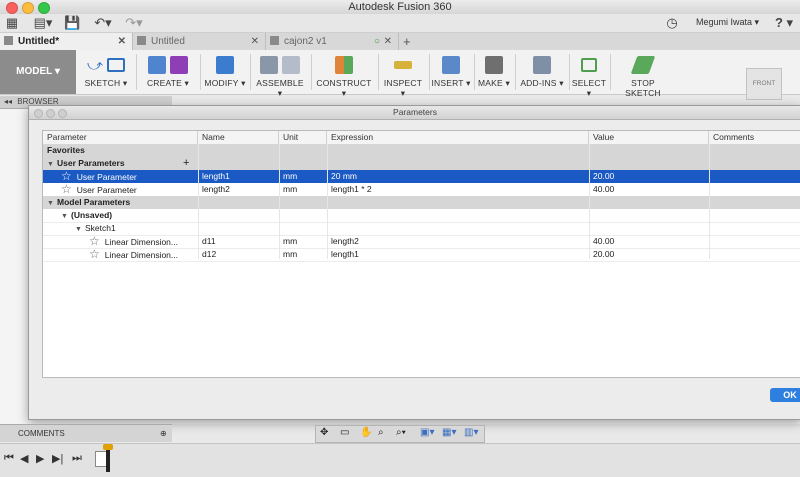 The image size is (800, 477). I want to click on column-header-parameter: Parameter, so click(120, 137).